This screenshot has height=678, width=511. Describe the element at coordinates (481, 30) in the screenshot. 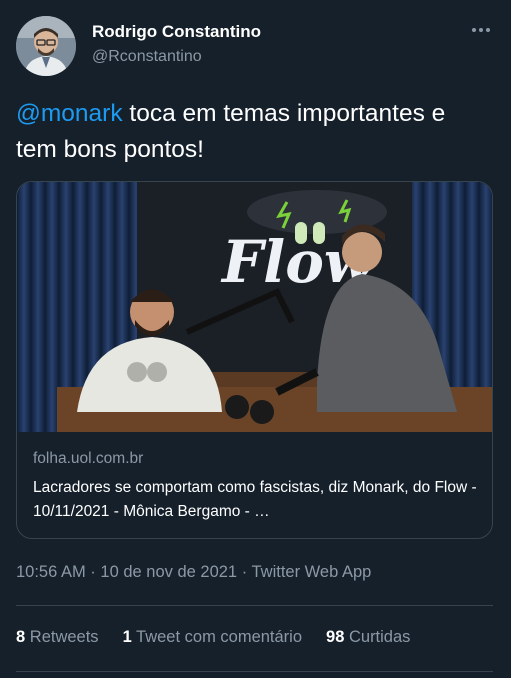

I see `more-options-button` at that location.